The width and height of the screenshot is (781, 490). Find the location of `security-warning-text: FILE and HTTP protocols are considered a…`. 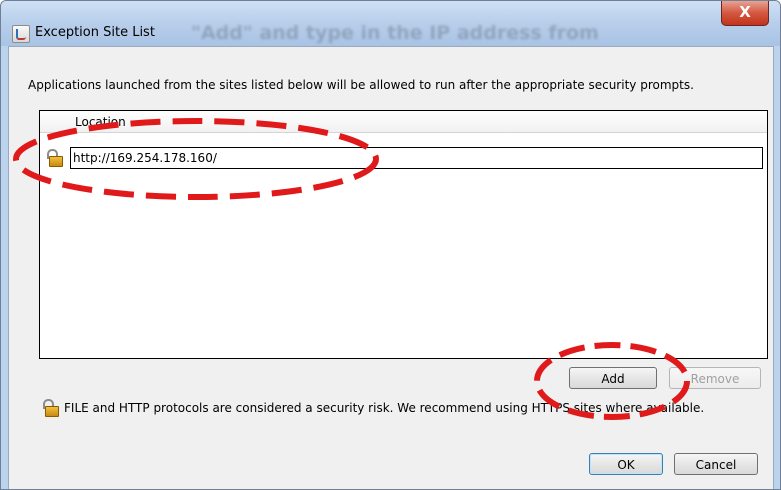

security-warning-text: FILE and HTTP protocols are considered a… is located at coordinates (384, 408).